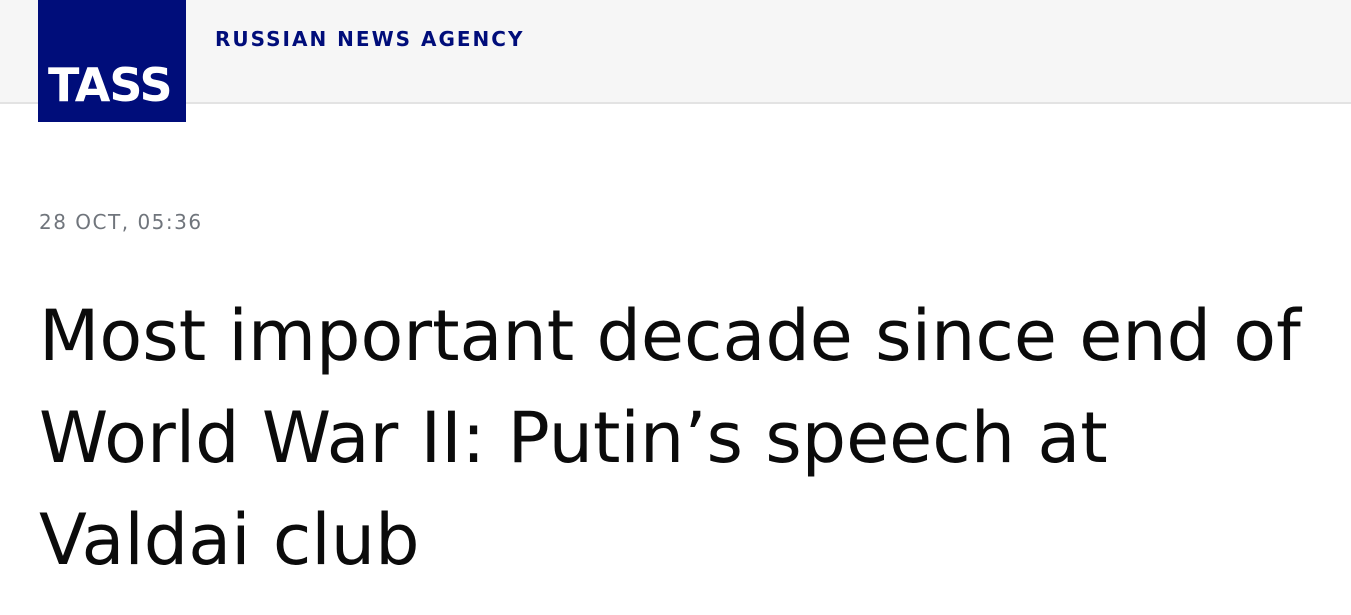 The width and height of the screenshot is (1351, 615). I want to click on logo-wordmark: TASS, so click(110, 85).